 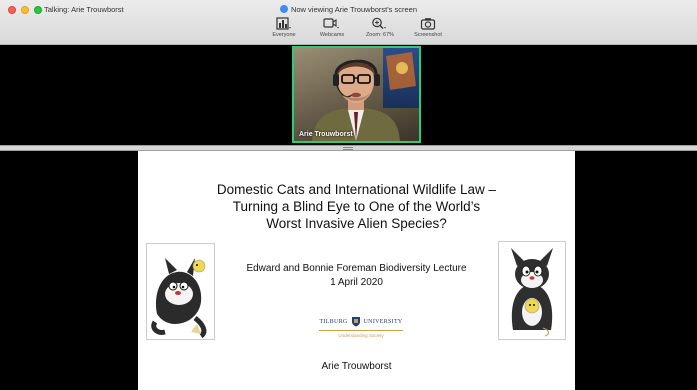 What do you see at coordinates (356, 27) in the screenshot?
I see `view-toolbar: Everyone Webcams Zoom: 67% Screenshot` at bounding box center [356, 27].